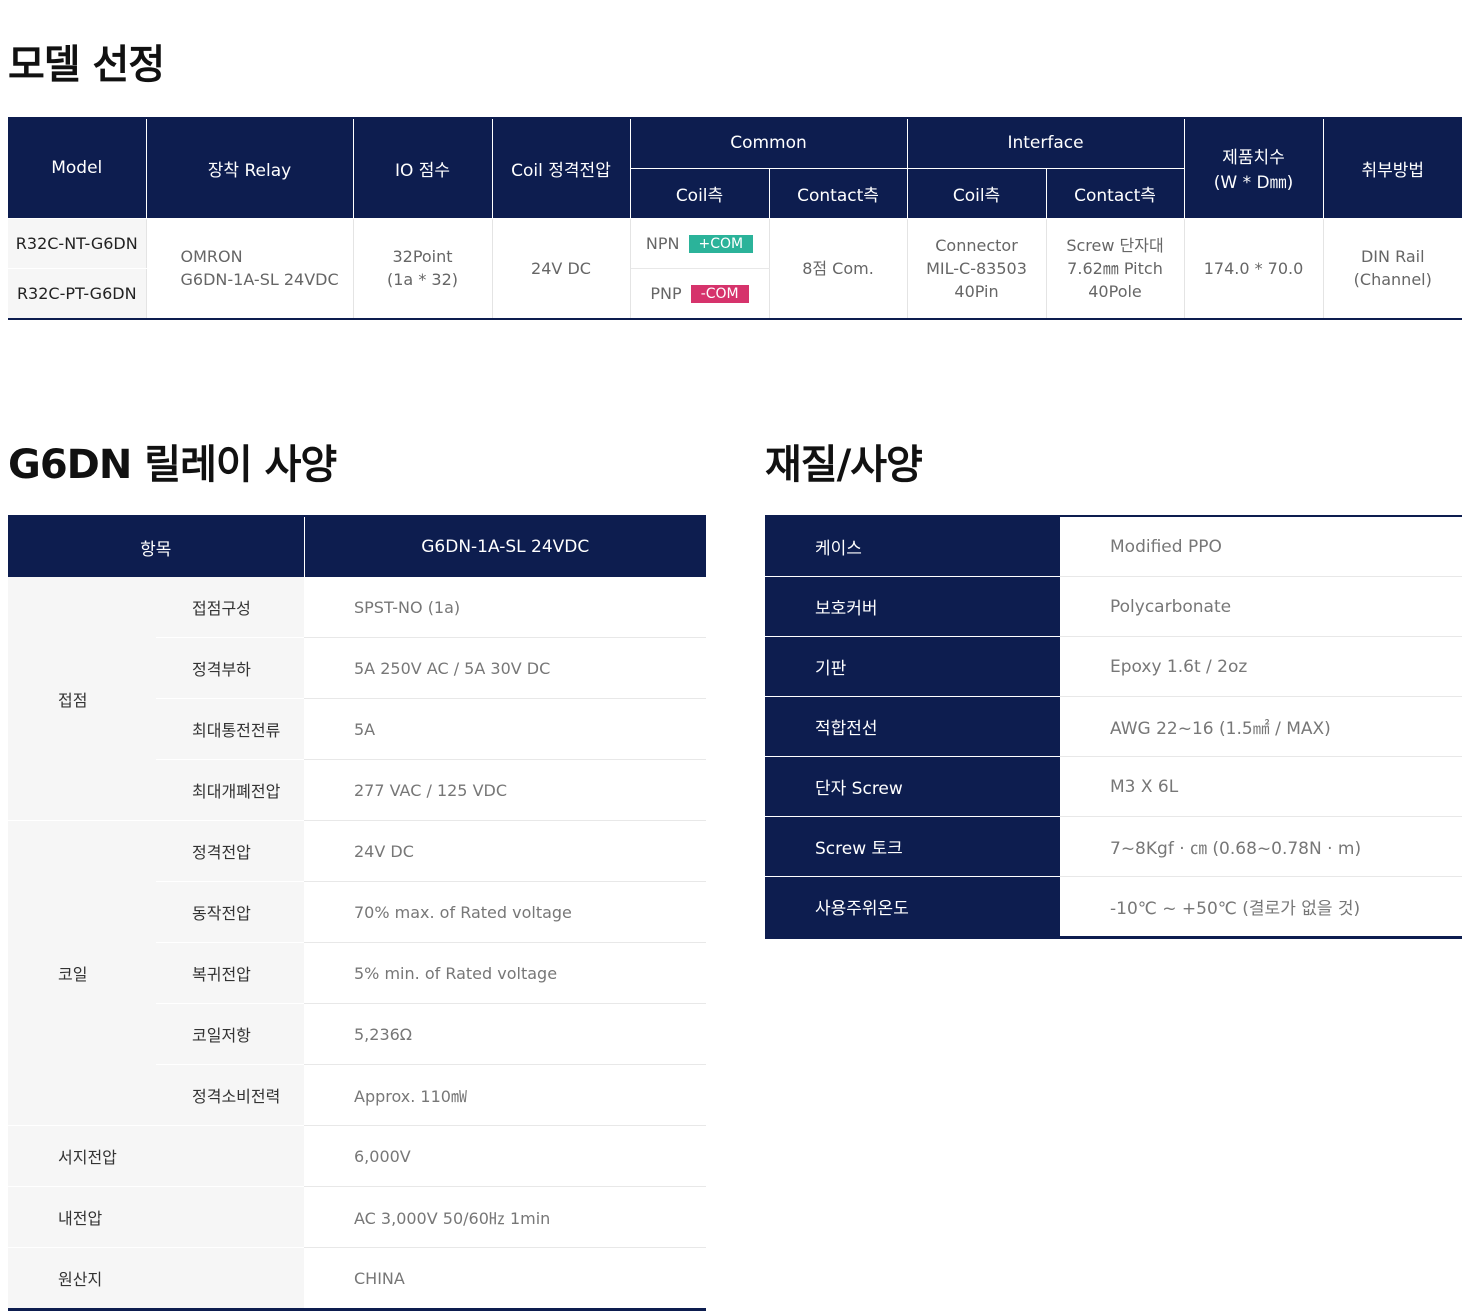  What do you see at coordinates (1392, 168) in the screenshot?
I see `header-mounting: 취부방법` at bounding box center [1392, 168].